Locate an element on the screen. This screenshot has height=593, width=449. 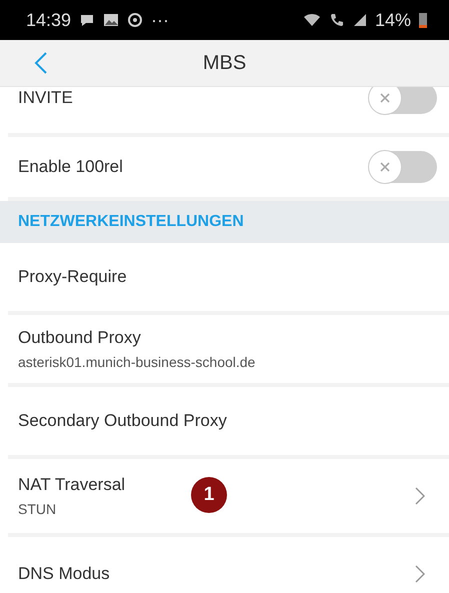
back-button is located at coordinates (41, 63).